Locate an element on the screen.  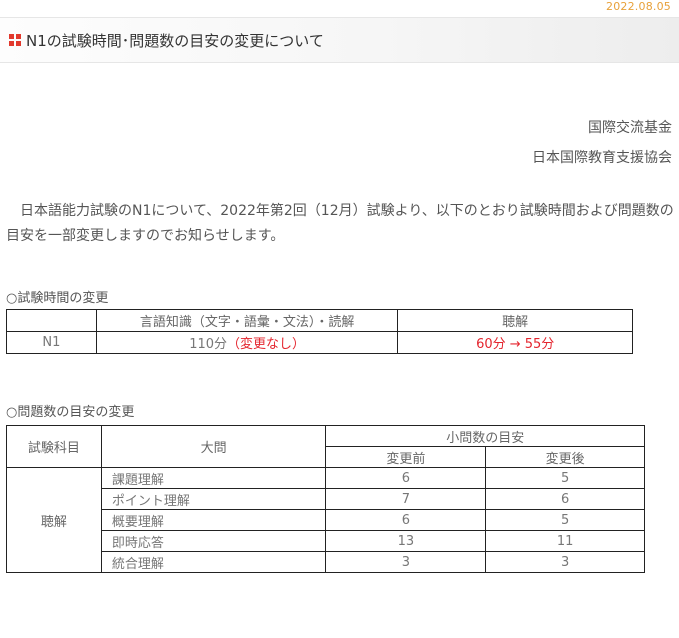
listening-time-change: 60分 → 55分 is located at coordinates (515, 342).